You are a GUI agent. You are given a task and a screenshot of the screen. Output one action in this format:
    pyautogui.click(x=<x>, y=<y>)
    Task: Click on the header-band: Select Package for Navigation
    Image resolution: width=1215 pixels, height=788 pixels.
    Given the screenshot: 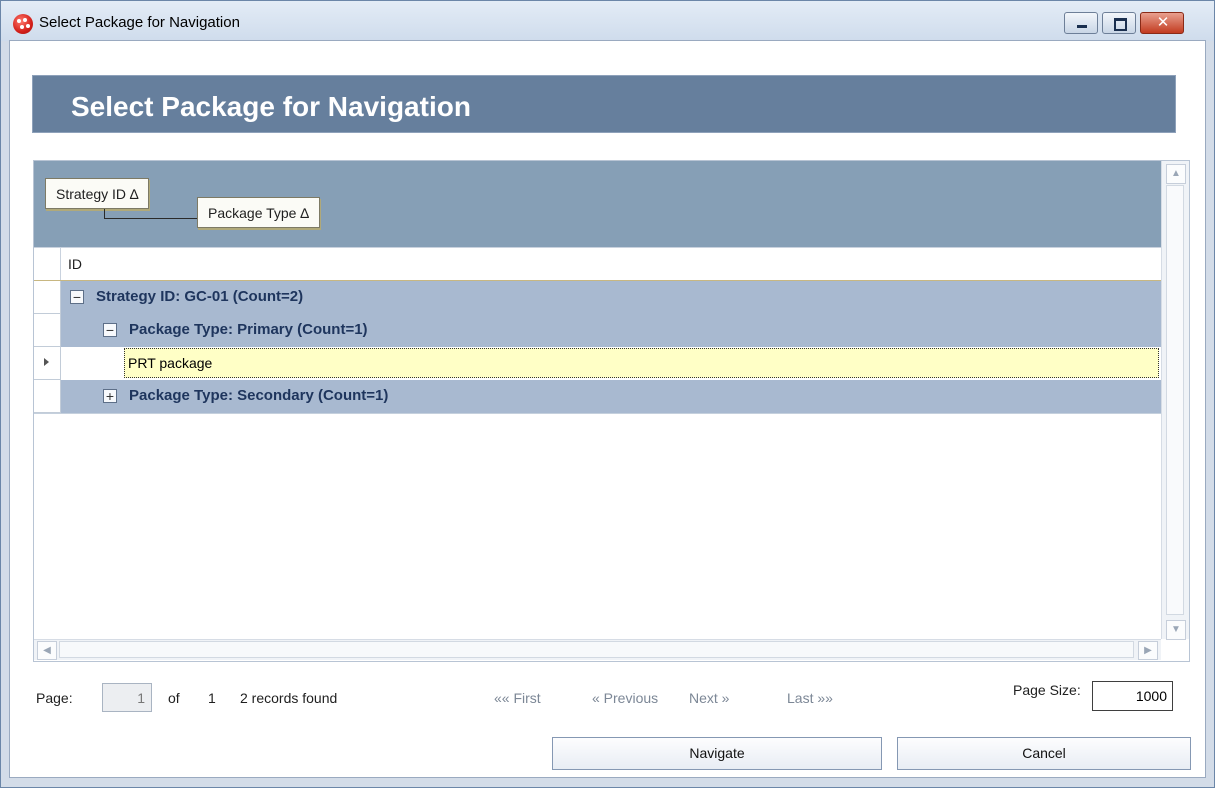 What is the action you would take?
    pyautogui.click(x=604, y=104)
    